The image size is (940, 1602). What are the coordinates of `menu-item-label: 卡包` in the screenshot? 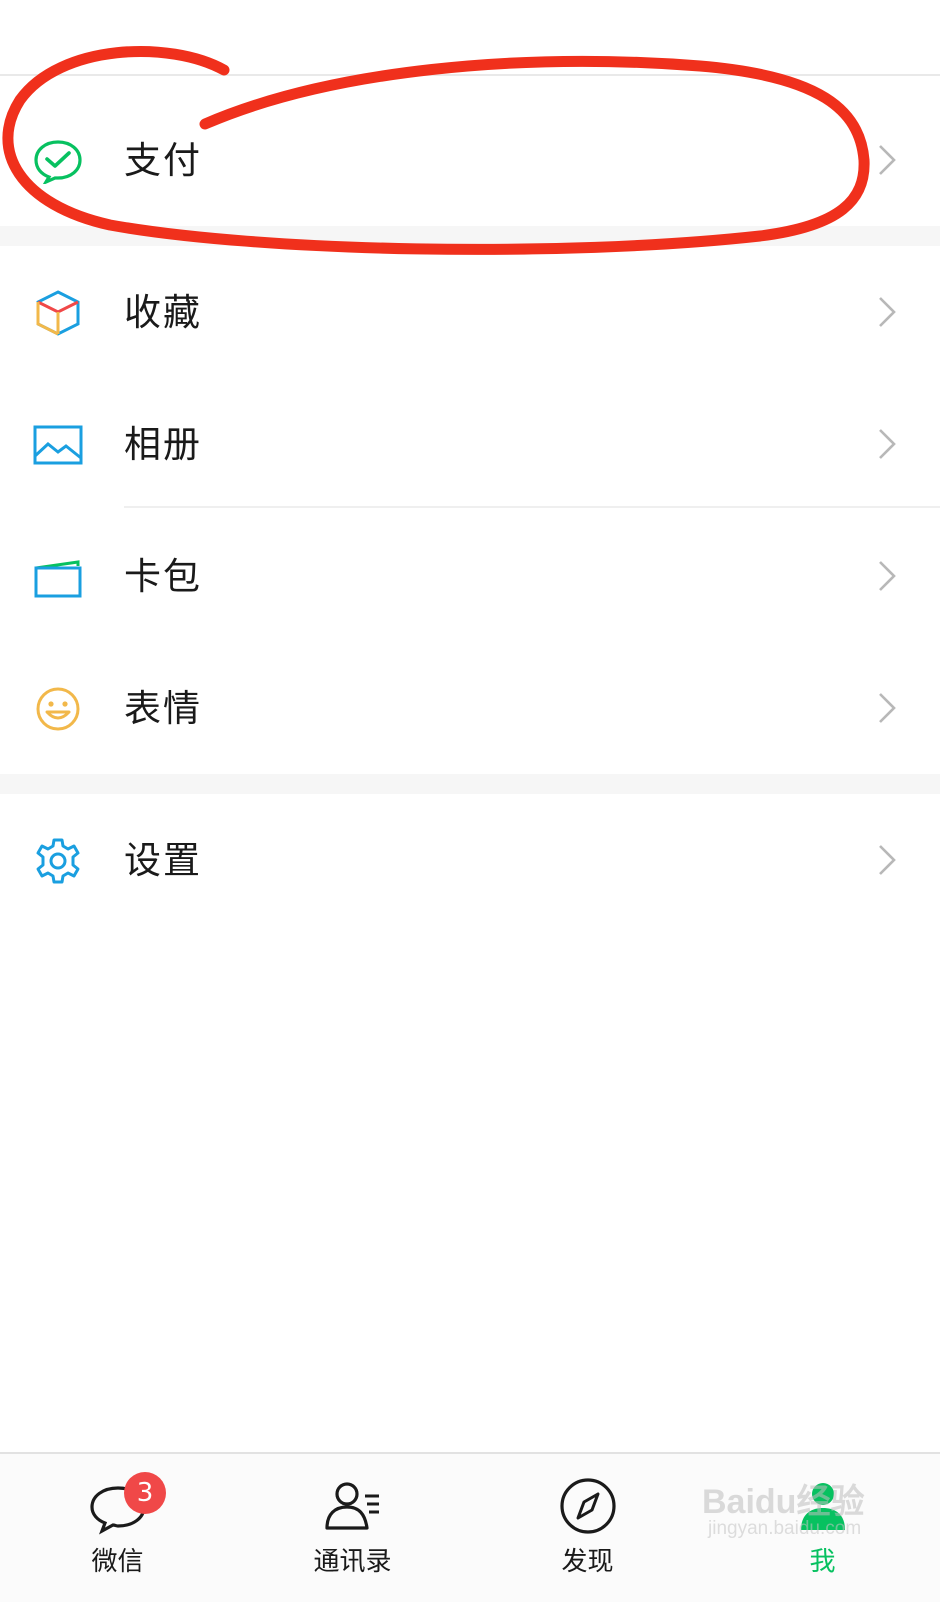 It's located at (163, 576).